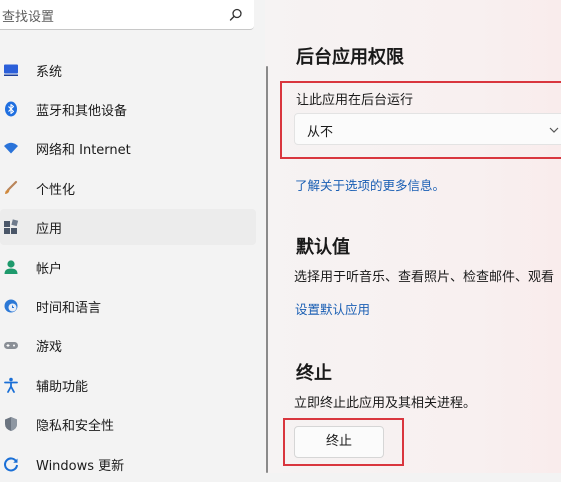  Describe the element at coordinates (128, 464) in the screenshot. I see `sidebar-item-windows-update: Windows 更新` at that location.